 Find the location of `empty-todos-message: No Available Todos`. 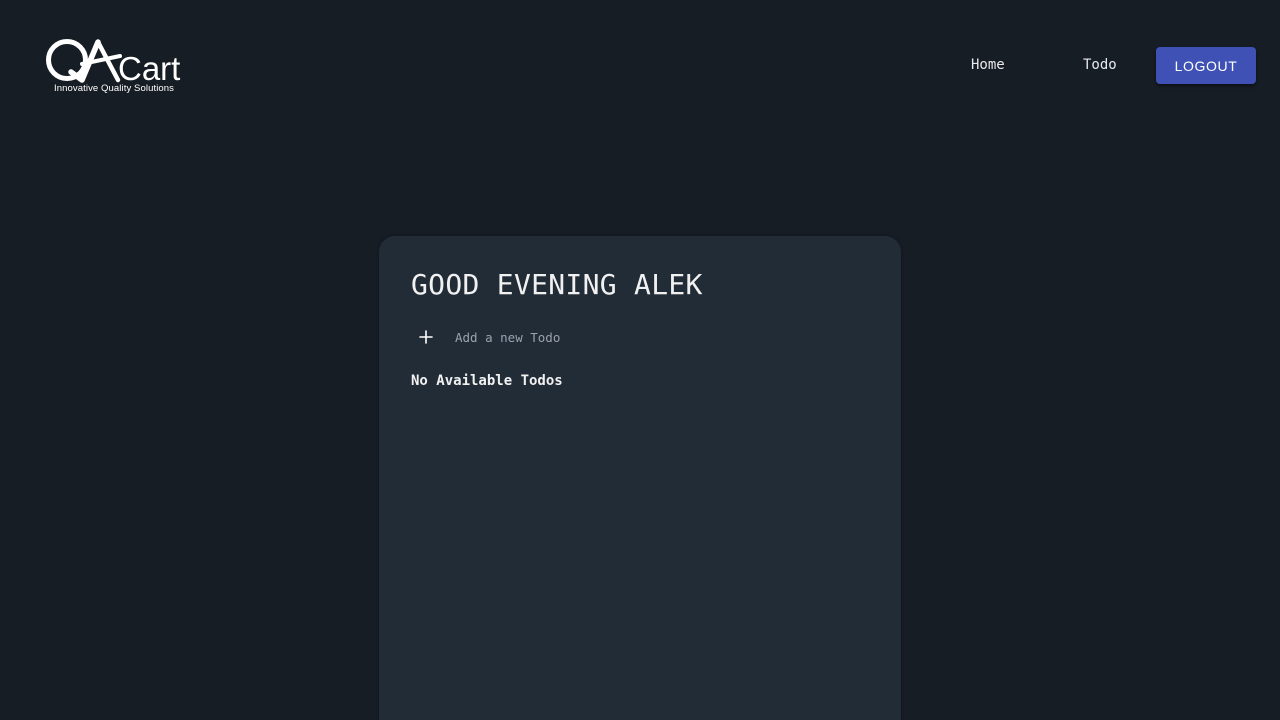

empty-todos-message: No Available Todos is located at coordinates (487, 381).